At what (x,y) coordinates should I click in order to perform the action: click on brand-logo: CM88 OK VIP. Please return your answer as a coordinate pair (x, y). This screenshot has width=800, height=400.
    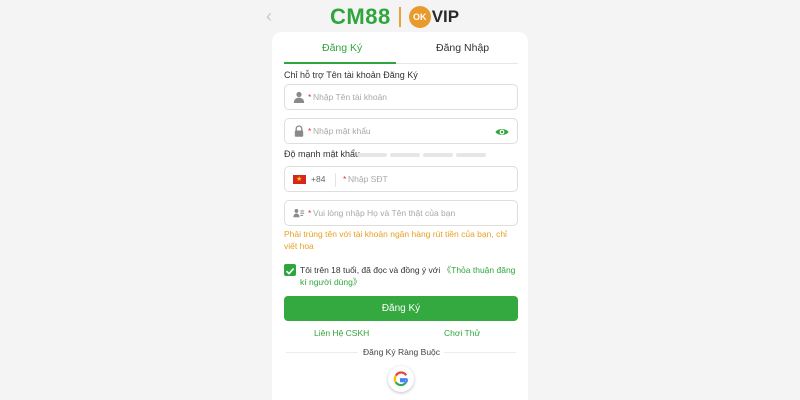
    Looking at the image, I should click on (394, 17).